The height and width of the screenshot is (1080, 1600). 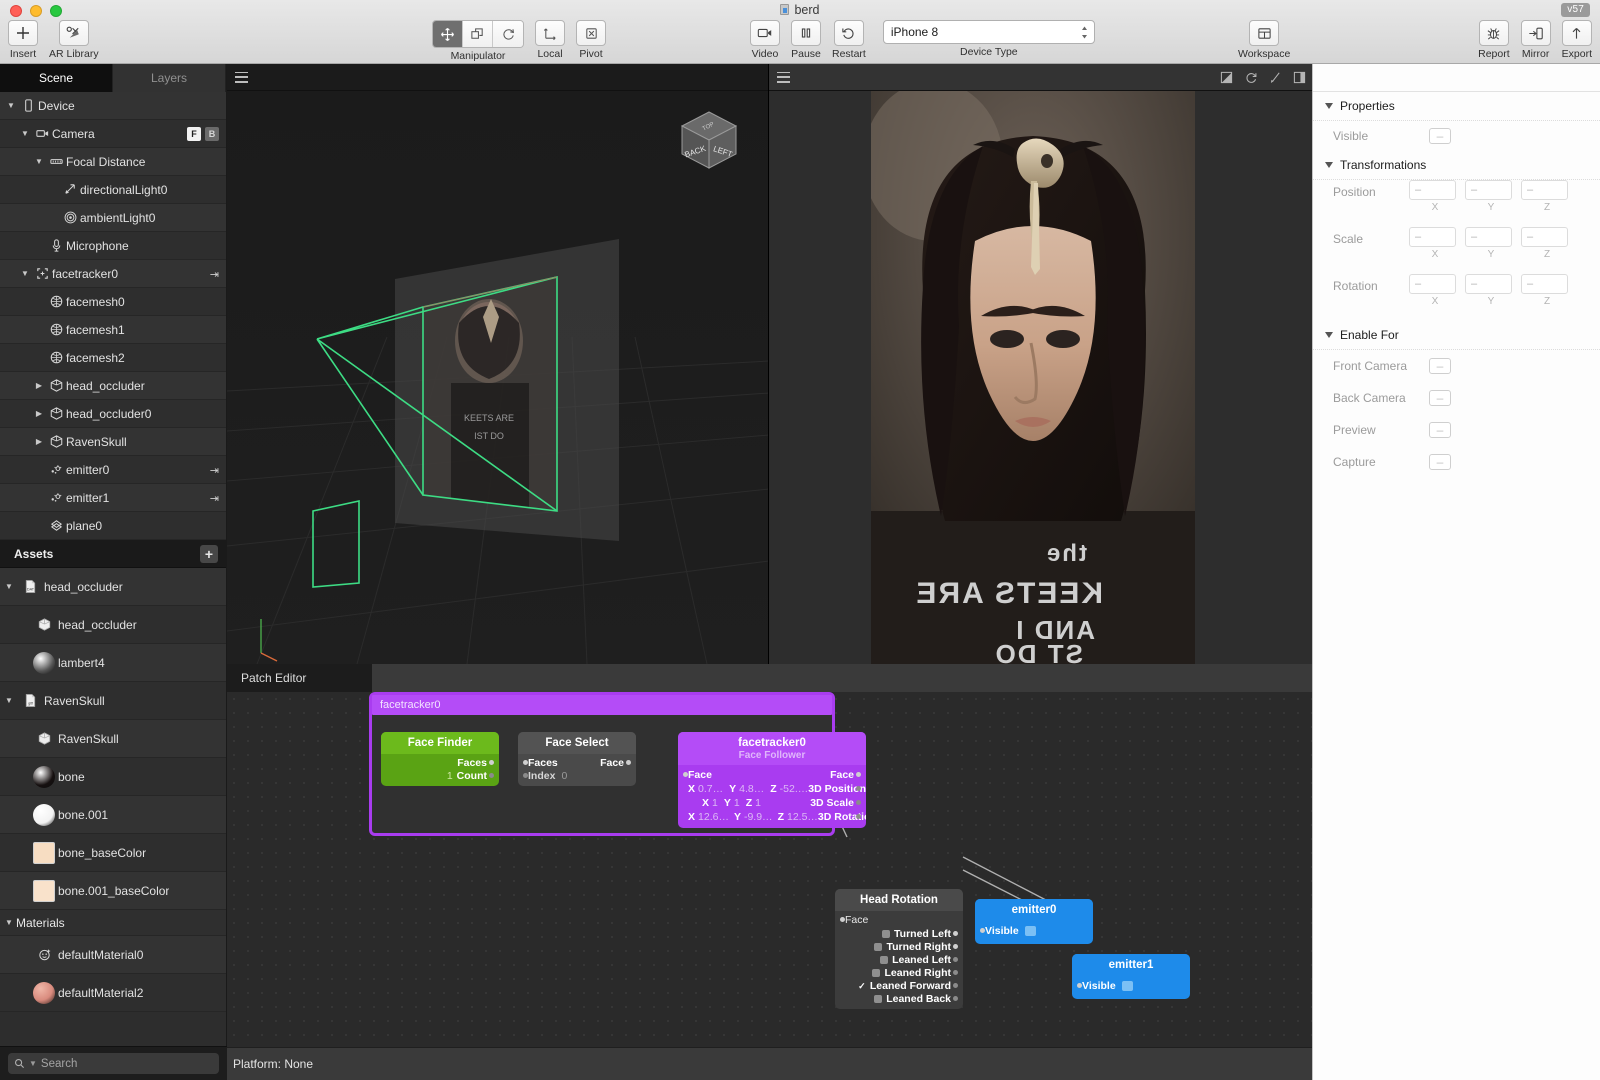 What do you see at coordinates (113, 663) in the screenshot?
I see `asset-item-lambert4: lambert4` at bounding box center [113, 663].